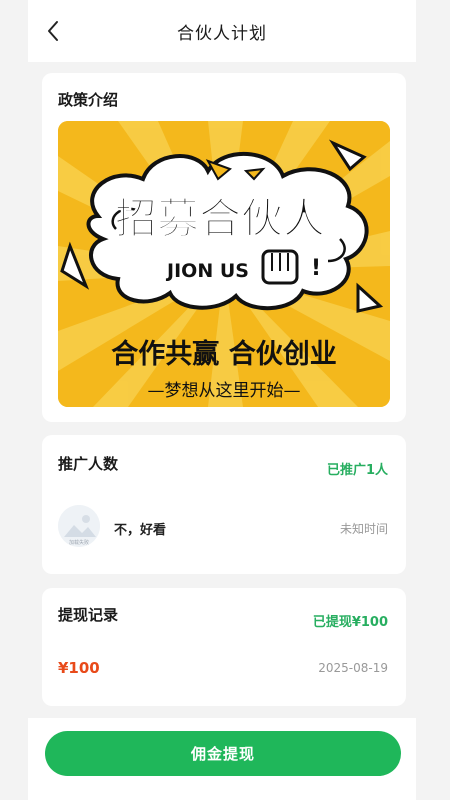  What do you see at coordinates (224, 504) in the screenshot?
I see `promotion-card: 推广人数 已推广1人 加载失败 不，好看 未知时间` at bounding box center [224, 504].